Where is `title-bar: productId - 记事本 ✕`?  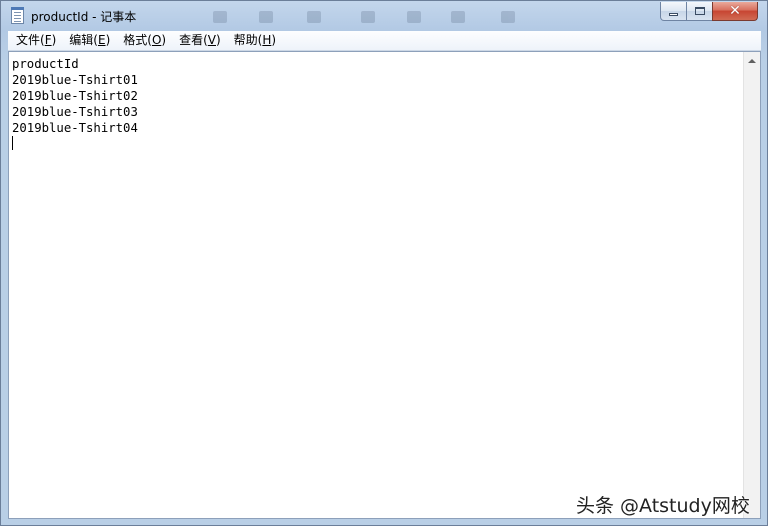 title-bar: productId - 记事本 ✕ is located at coordinates (384, 16).